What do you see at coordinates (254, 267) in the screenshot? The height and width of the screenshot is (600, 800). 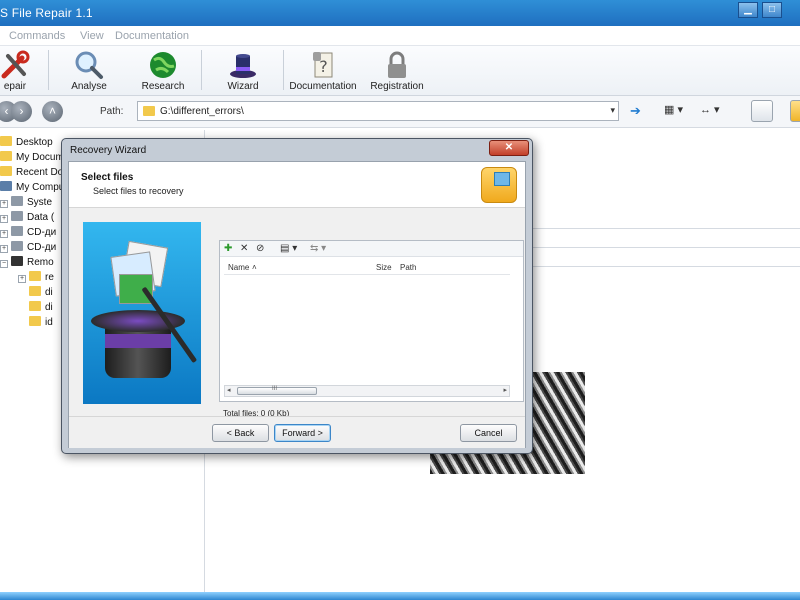 I see `sort-indicator-icon: ˄` at bounding box center [254, 267].